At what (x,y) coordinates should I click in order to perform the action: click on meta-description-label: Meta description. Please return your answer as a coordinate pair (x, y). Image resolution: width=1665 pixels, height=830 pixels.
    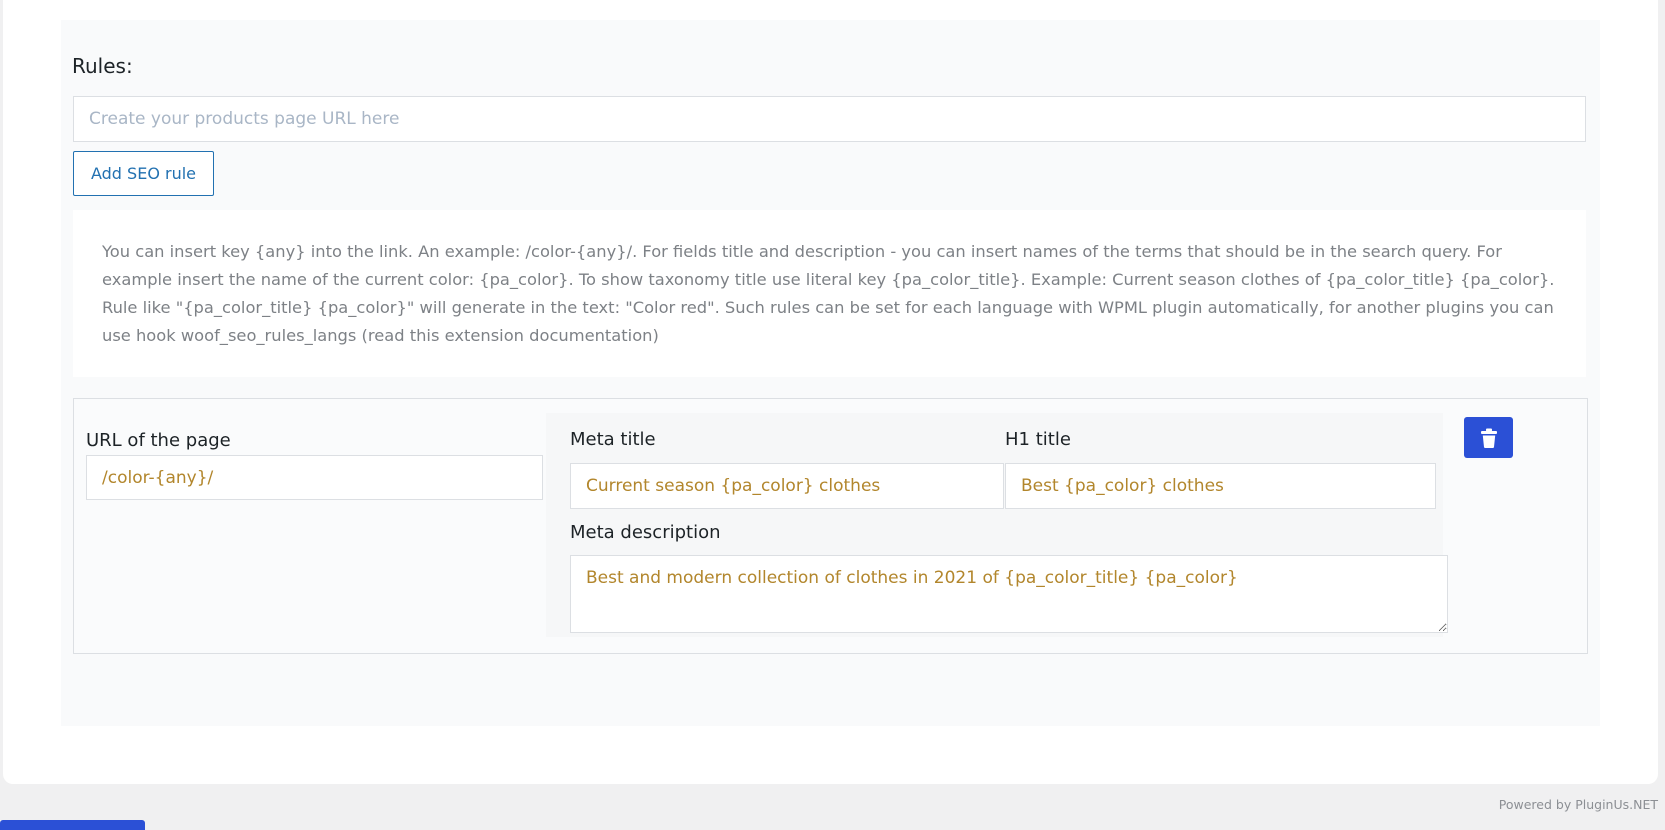
    Looking at the image, I should click on (645, 532).